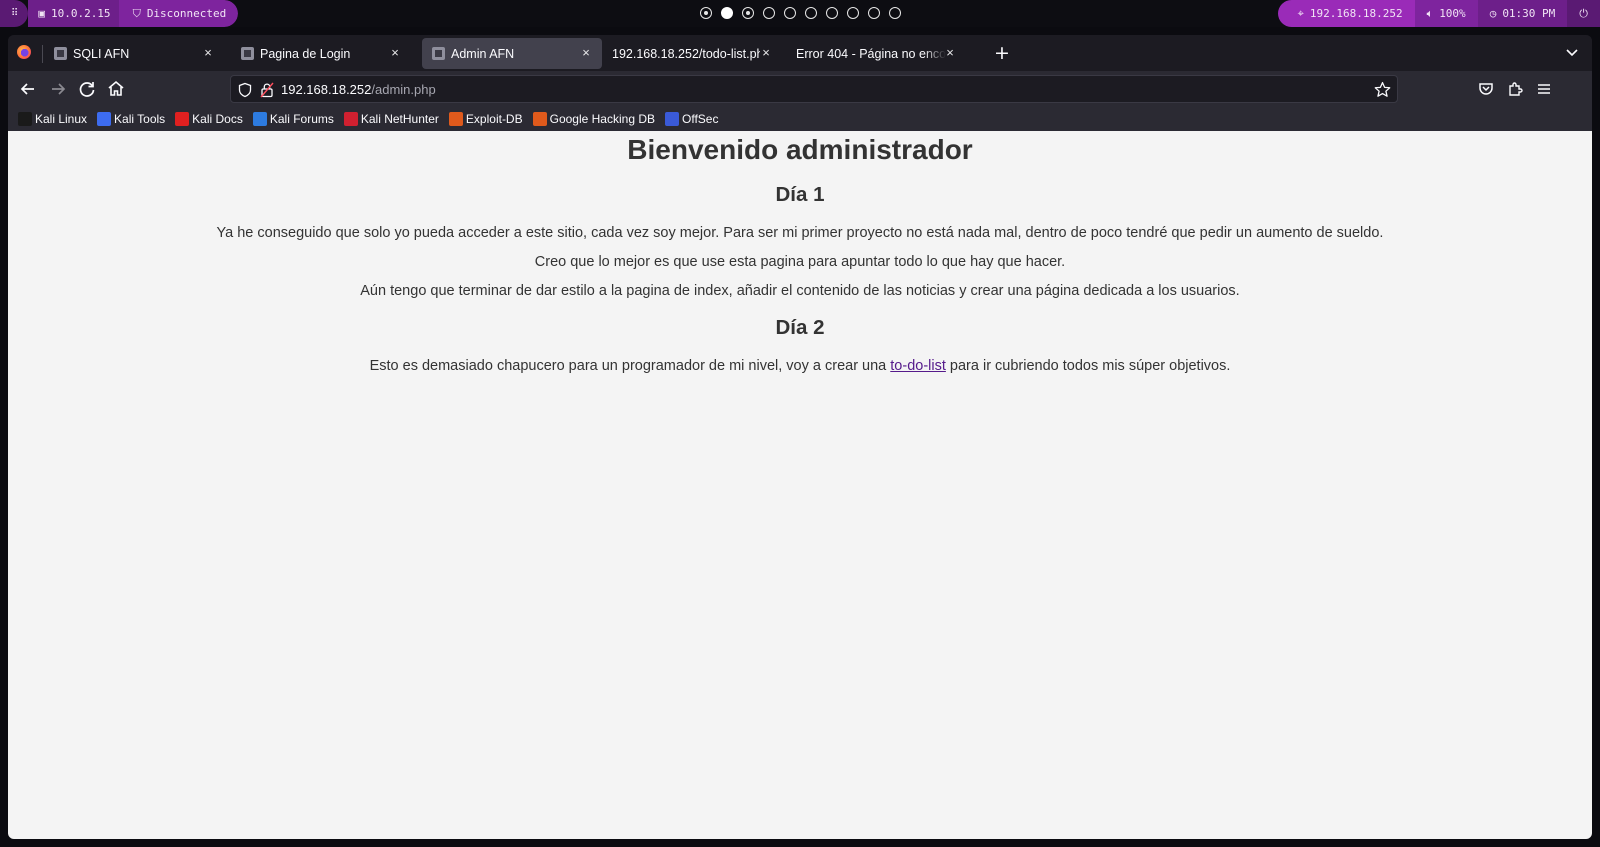  What do you see at coordinates (104, 119) in the screenshot?
I see `kali-tools-icon` at bounding box center [104, 119].